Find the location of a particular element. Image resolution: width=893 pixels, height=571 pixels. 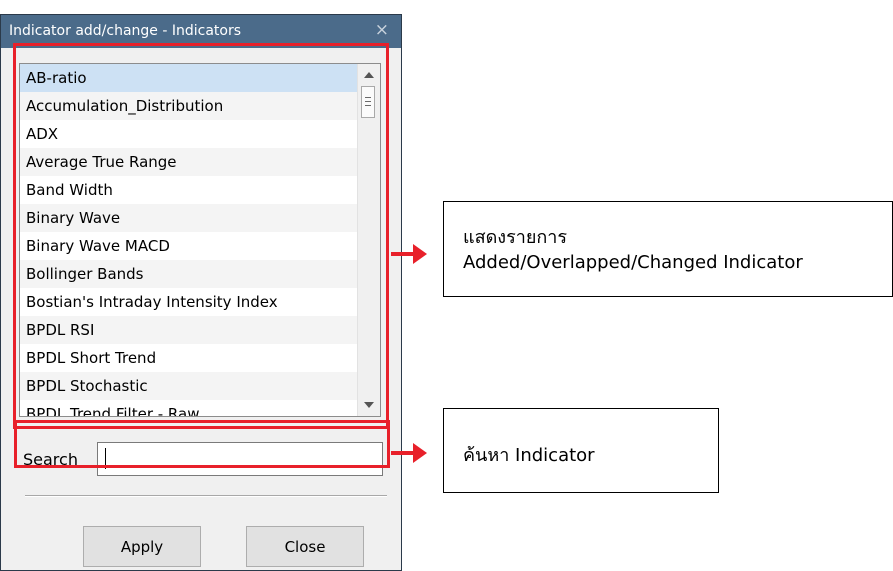

divider is located at coordinates (206, 496).